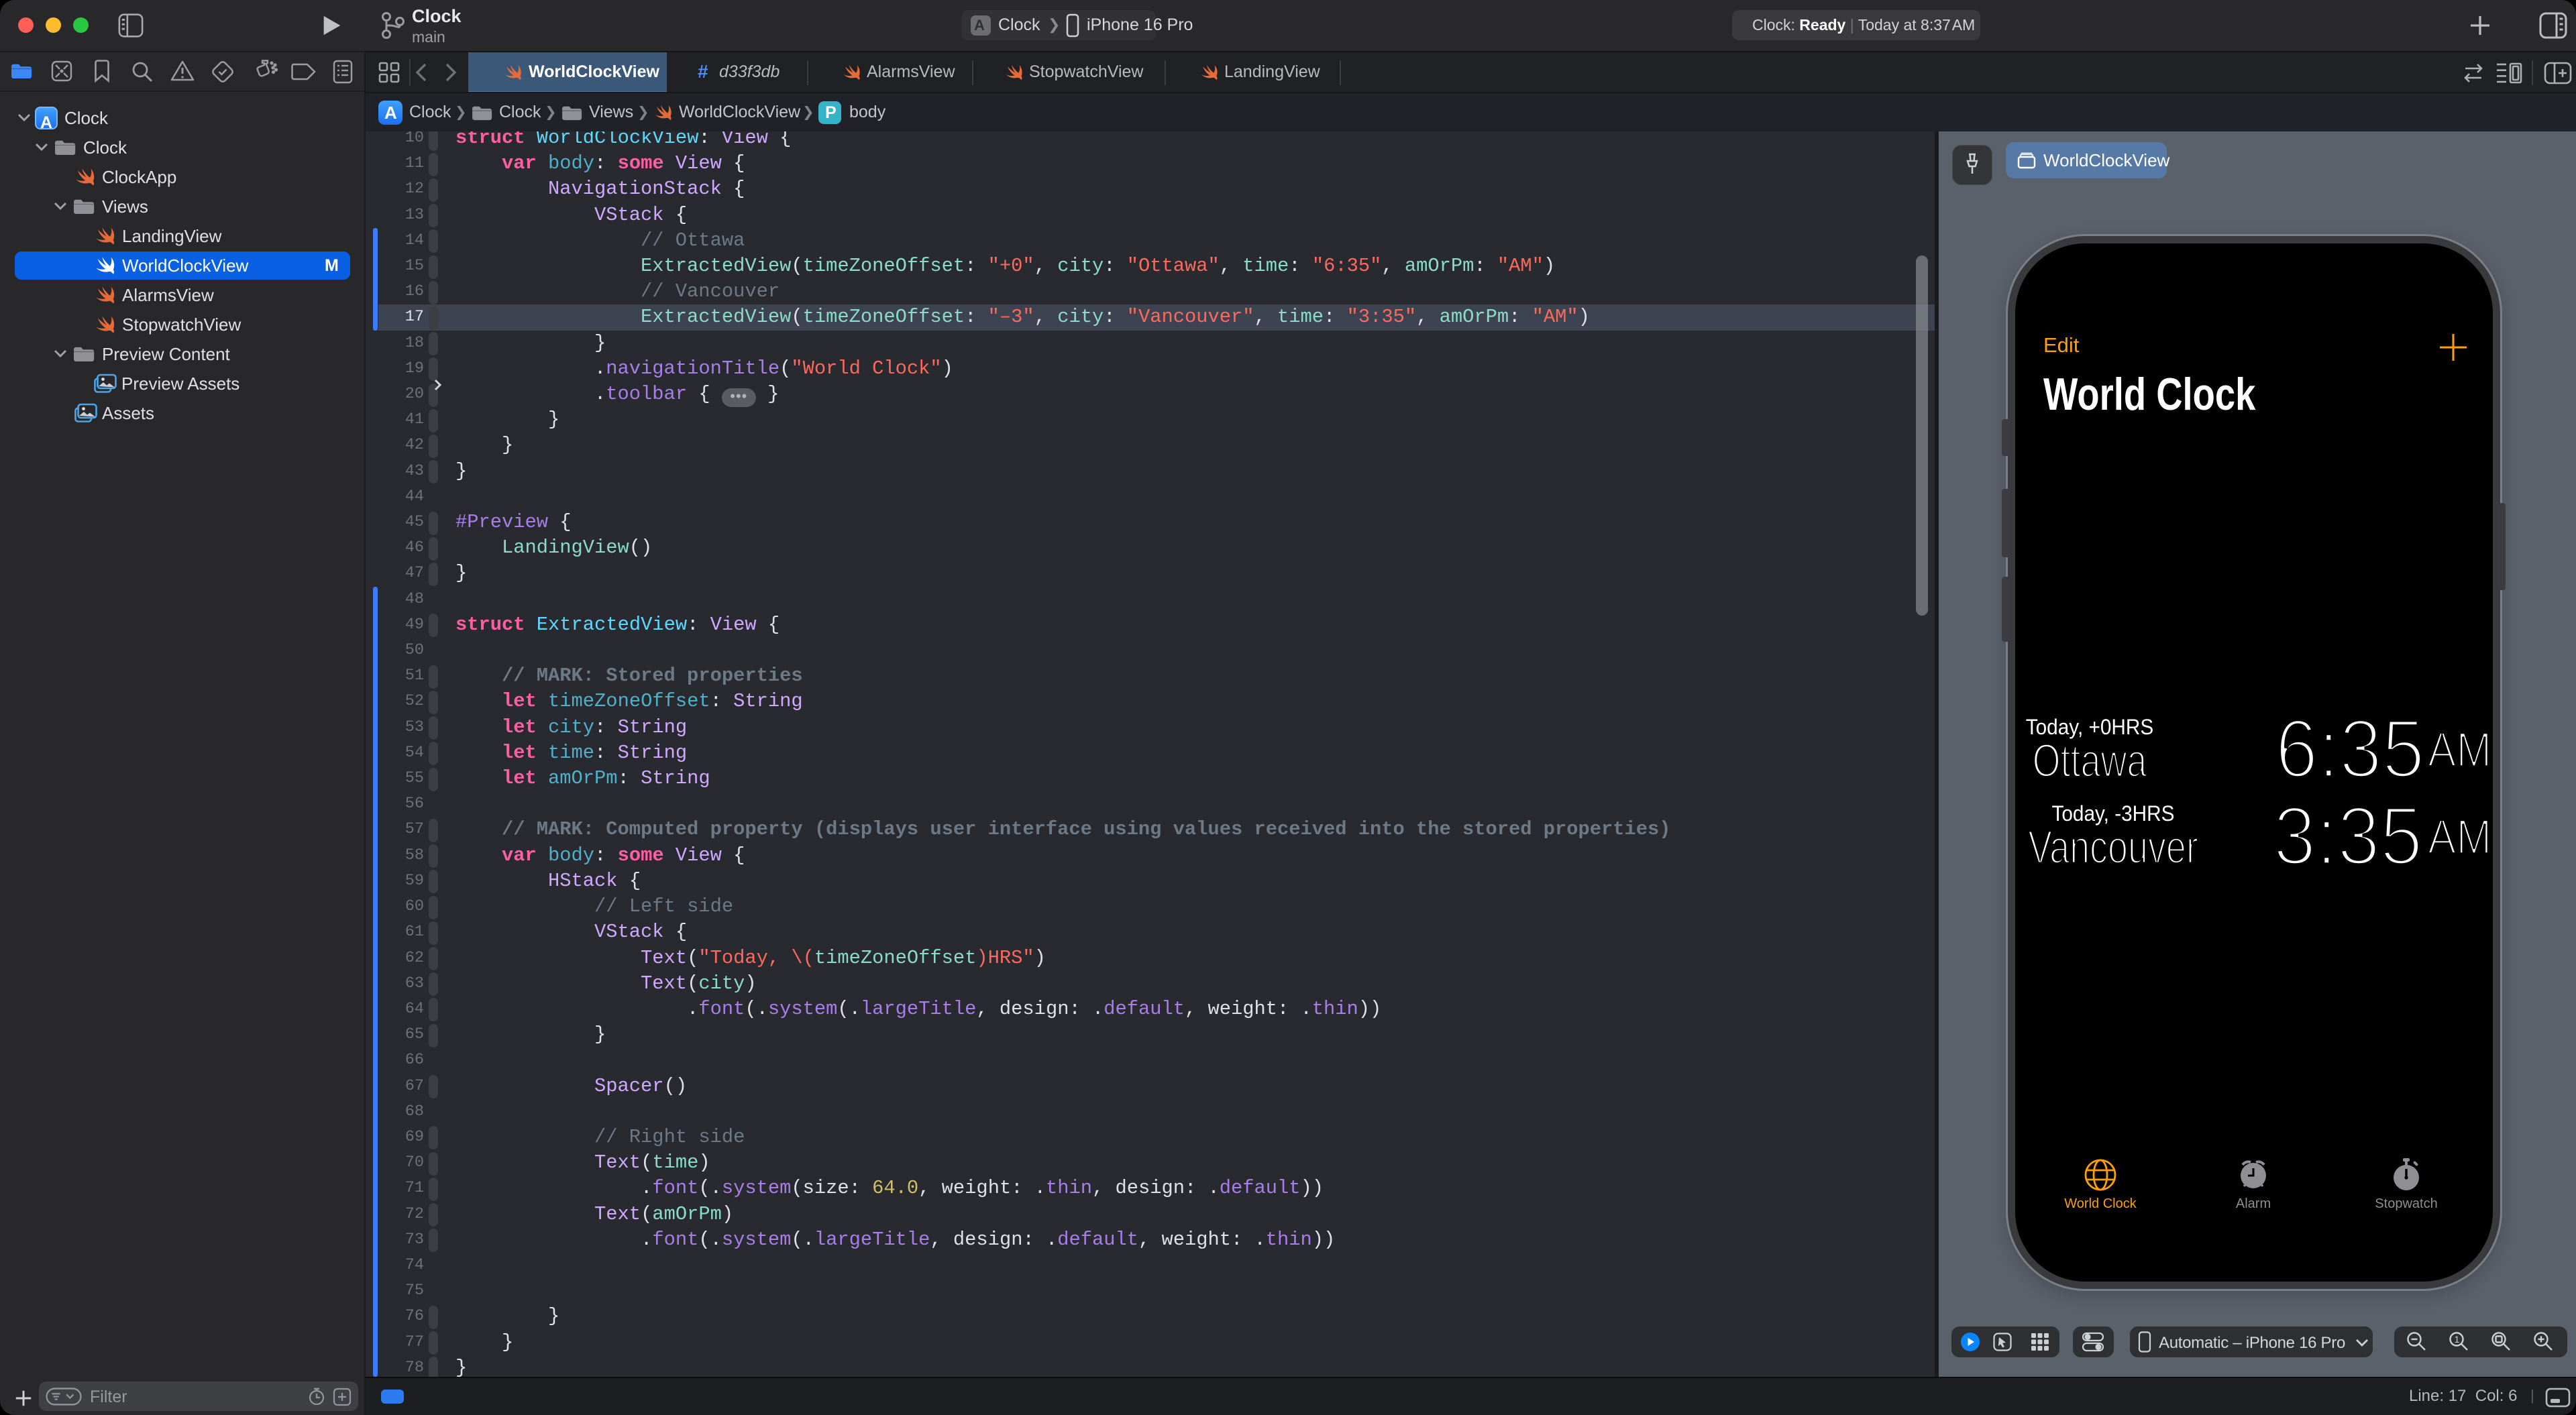 The height and width of the screenshot is (1415, 2576). I want to click on svg-text: 1, so click(2457, 1339).